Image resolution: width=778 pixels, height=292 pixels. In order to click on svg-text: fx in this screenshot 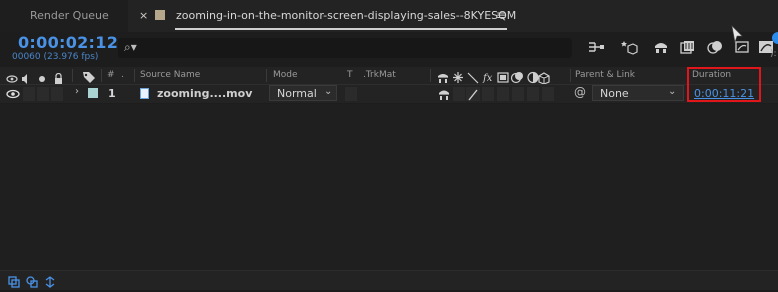, I will do `click(487, 78)`.